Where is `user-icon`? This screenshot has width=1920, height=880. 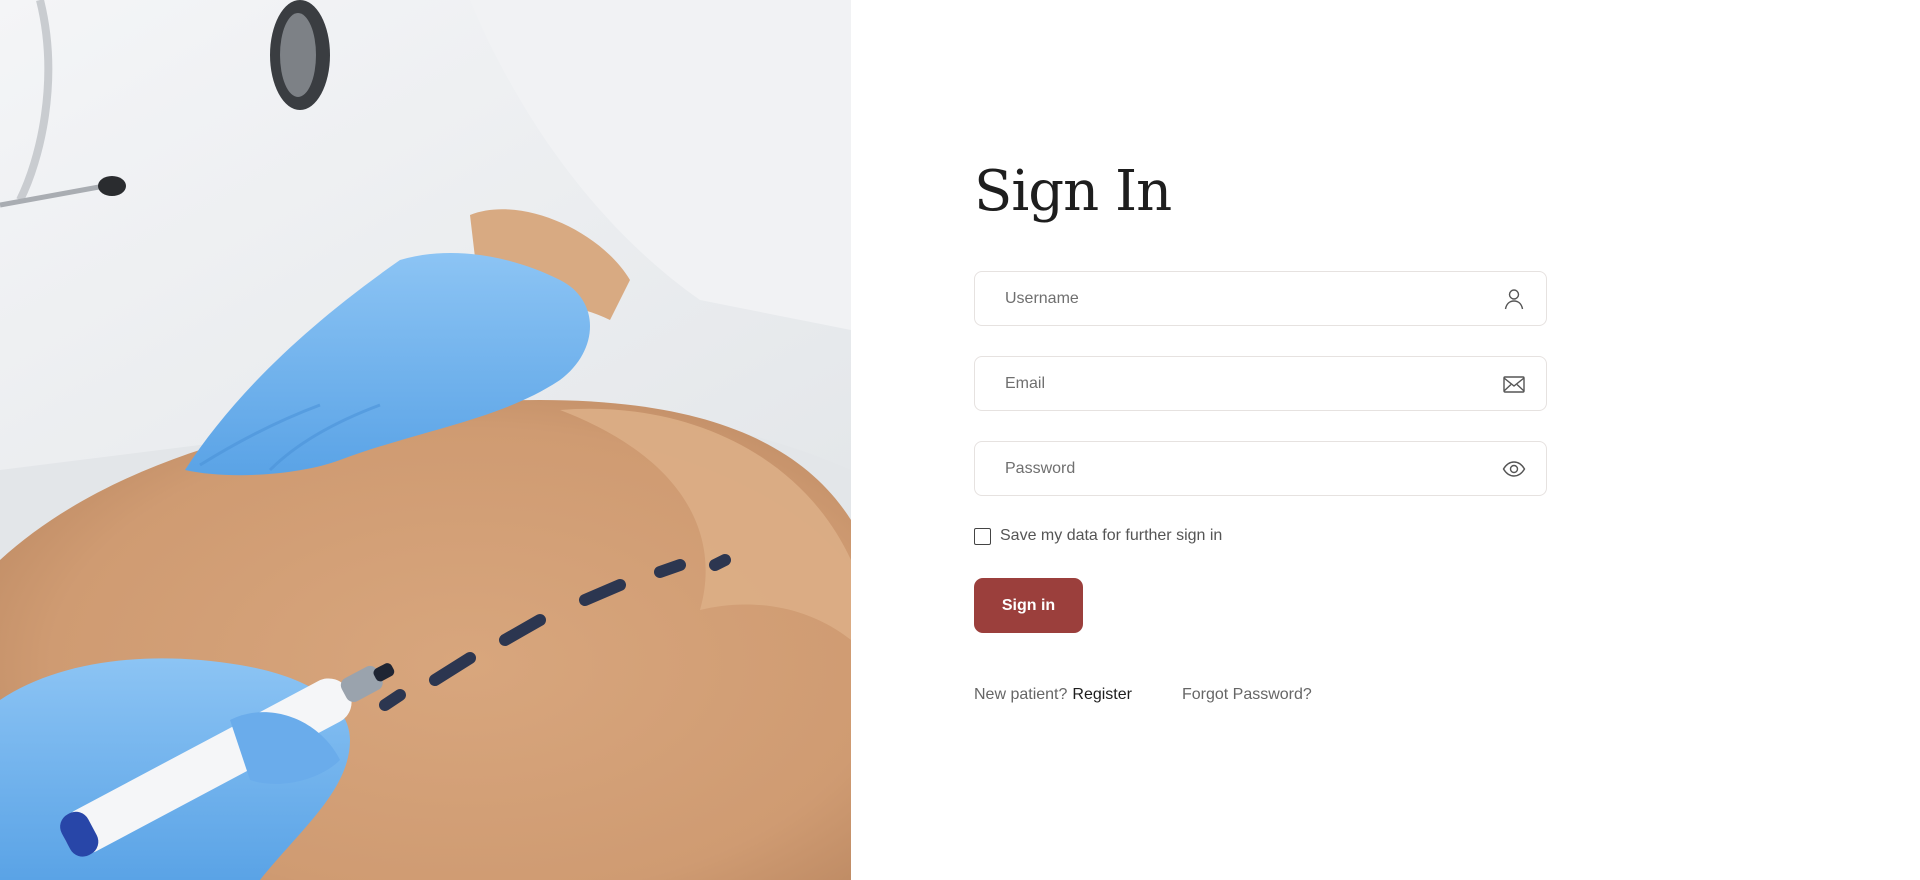
user-icon is located at coordinates (1514, 299).